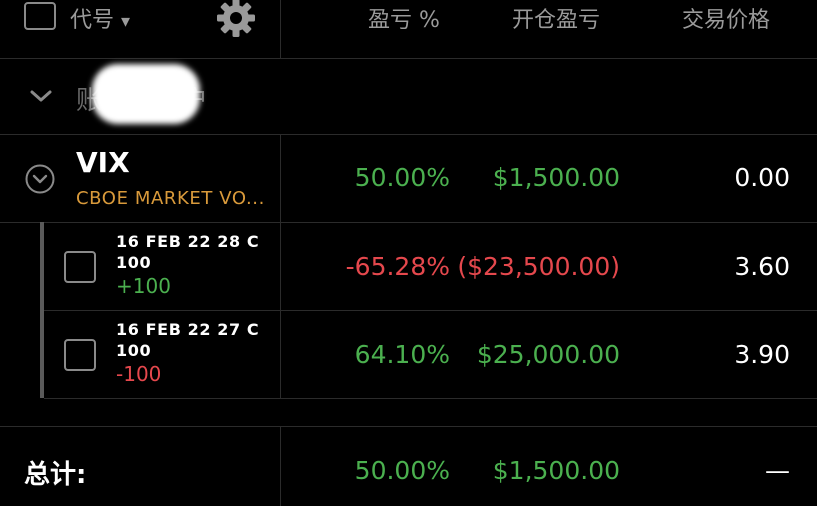 Image resolution: width=817 pixels, height=506 pixels. I want to click on leg-quantity: -100, so click(139, 374).